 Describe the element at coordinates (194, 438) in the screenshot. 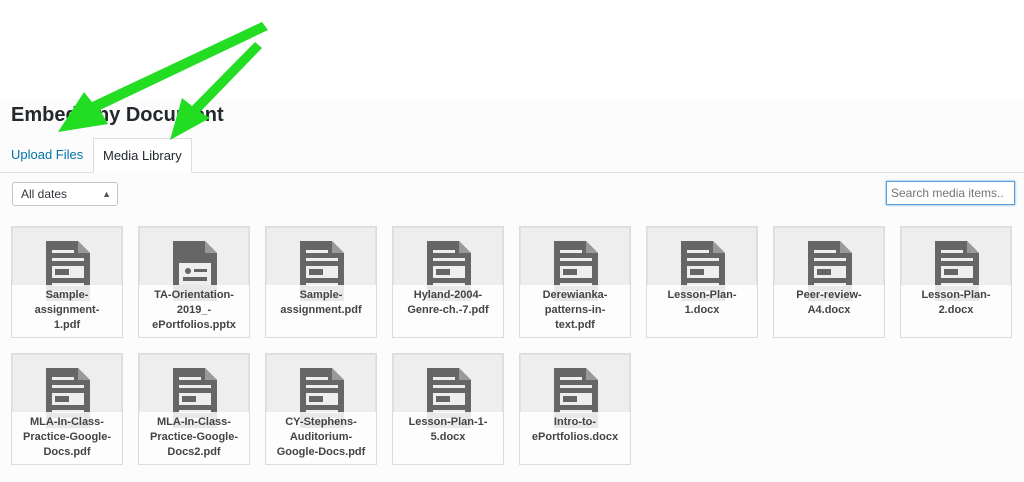

I see `media-item-filename: MLA-In-Class- Practice-Google- Docs2.pdf` at that location.